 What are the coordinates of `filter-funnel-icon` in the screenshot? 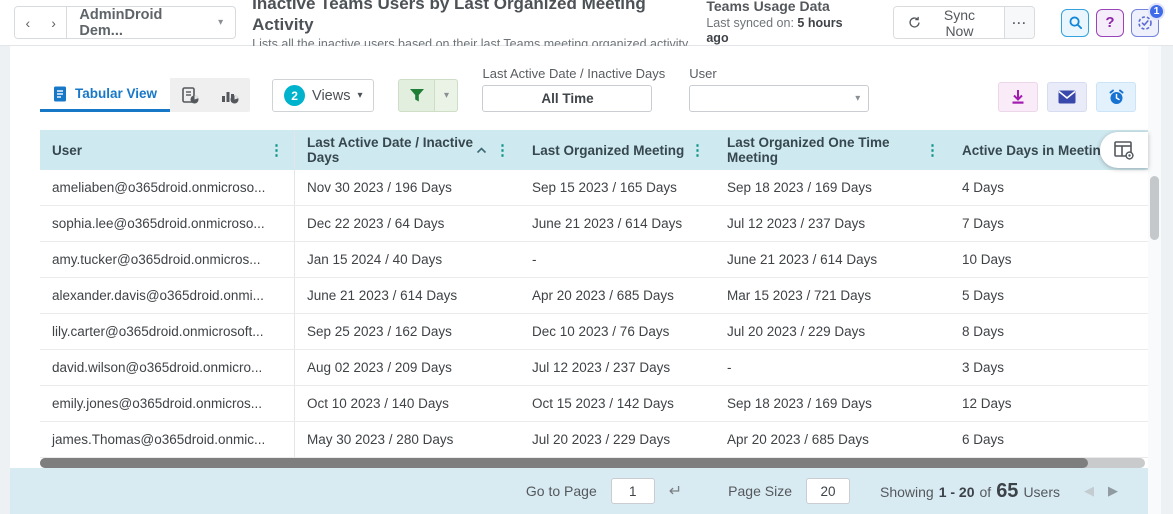 It's located at (417, 95).